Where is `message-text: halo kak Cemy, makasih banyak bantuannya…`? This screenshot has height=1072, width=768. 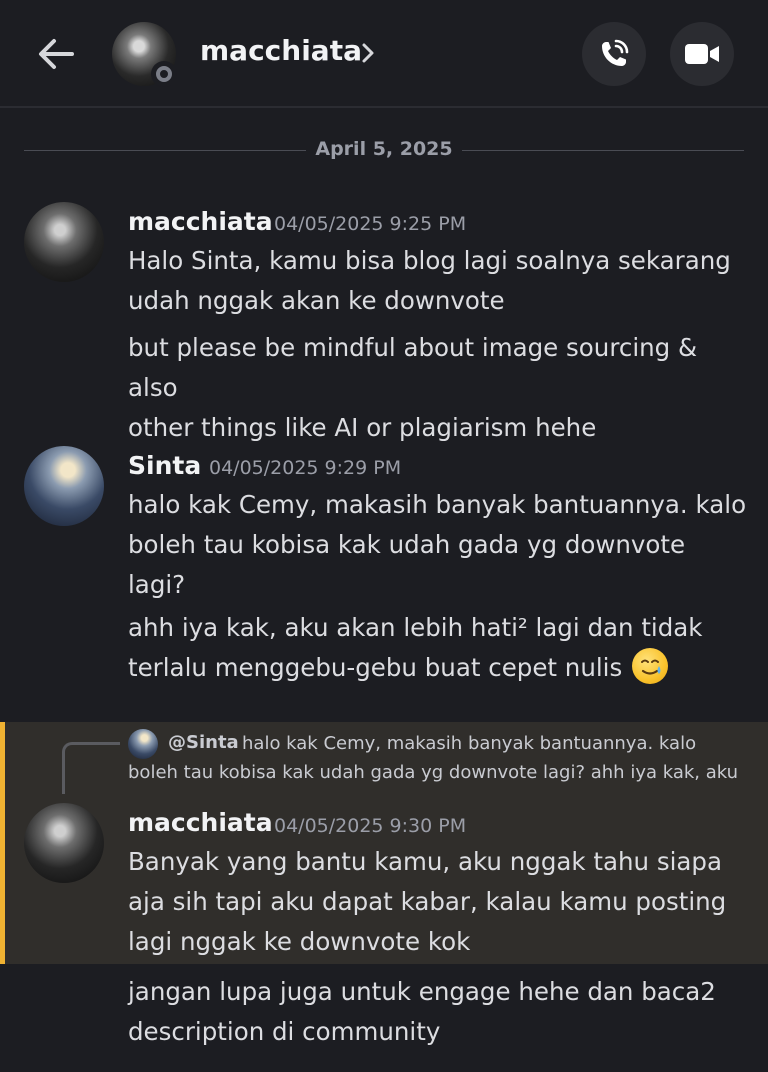
message-text: halo kak Cemy, makasih banyak bantuannya… is located at coordinates (438, 545).